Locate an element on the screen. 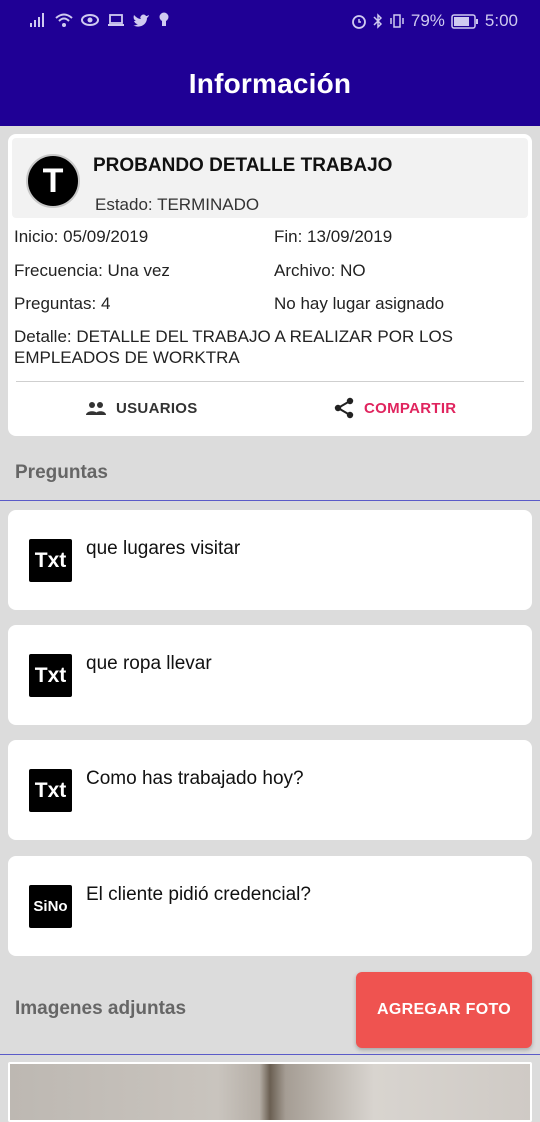 The image size is (540, 1122). status-icons-right: 79% 5:00 is located at coordinates (434, 21).